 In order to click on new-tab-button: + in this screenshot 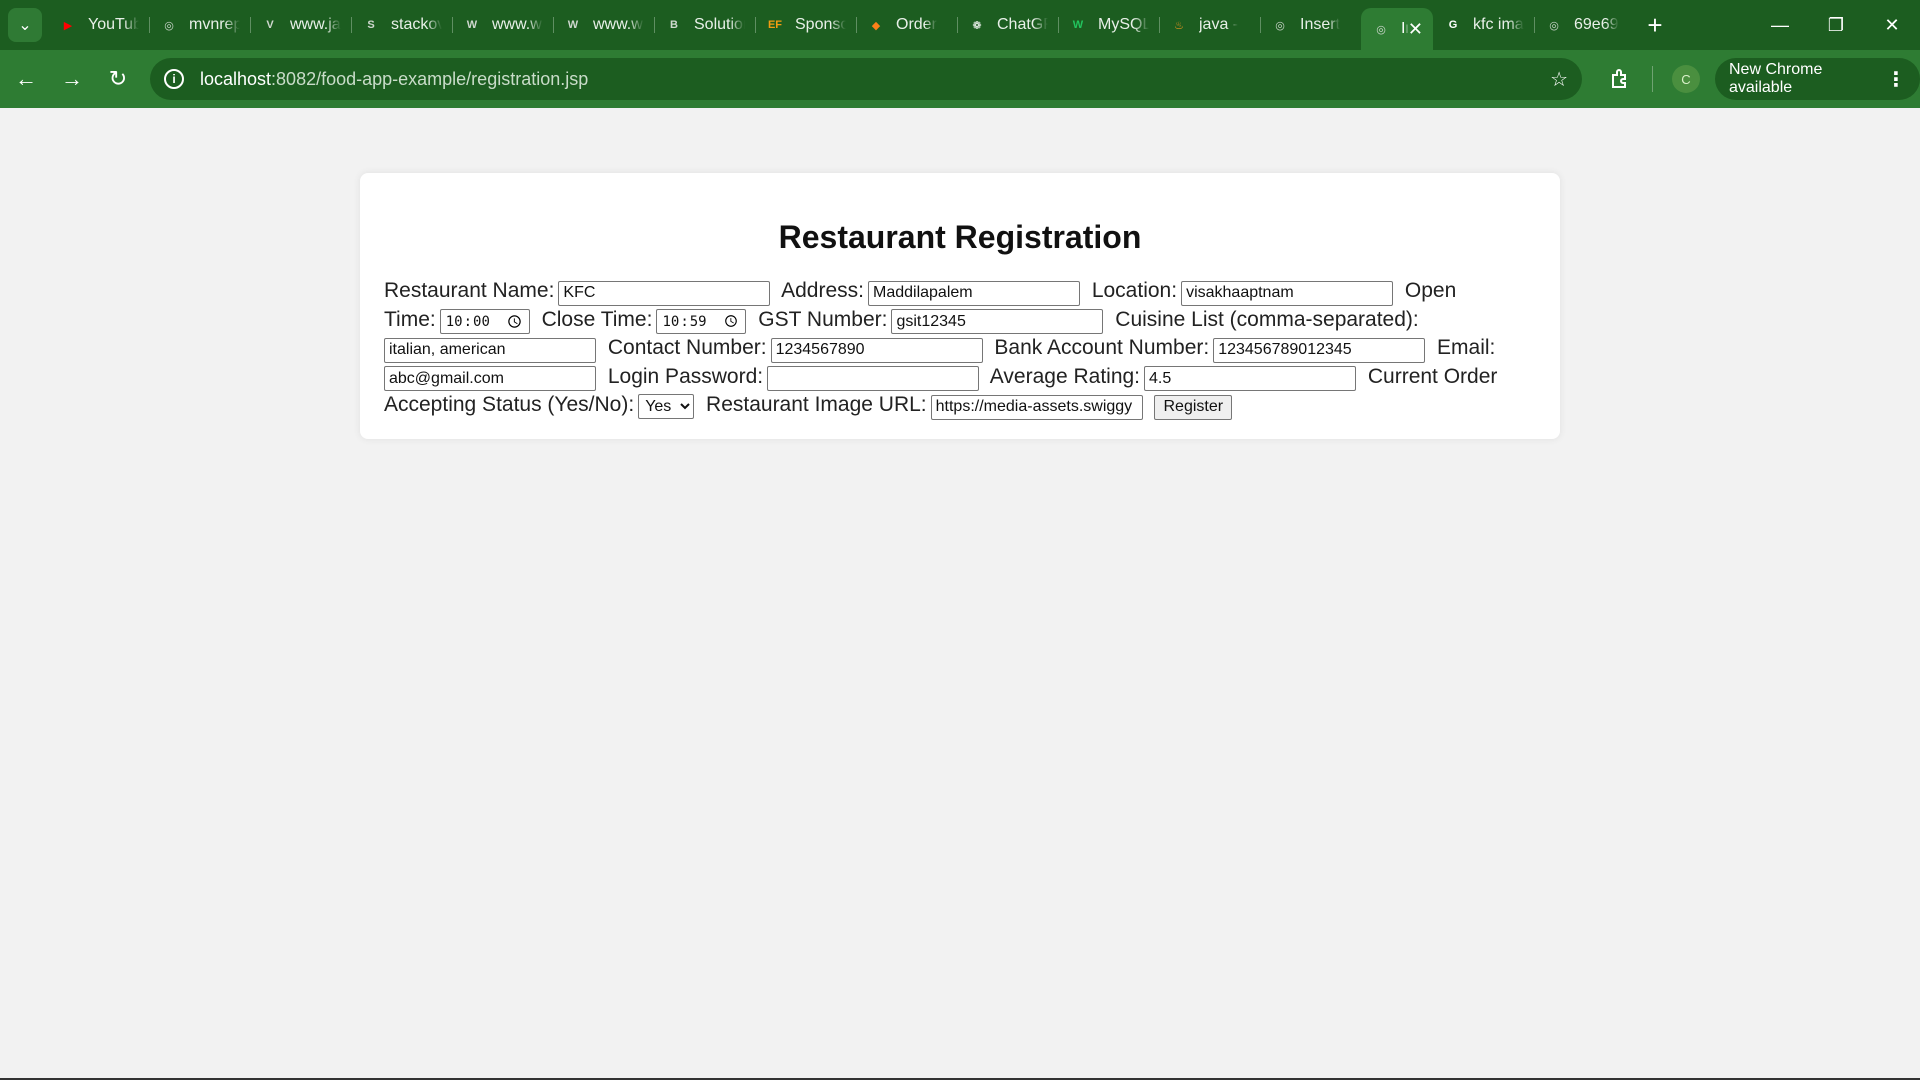, I will do `click(1655, 25)`.